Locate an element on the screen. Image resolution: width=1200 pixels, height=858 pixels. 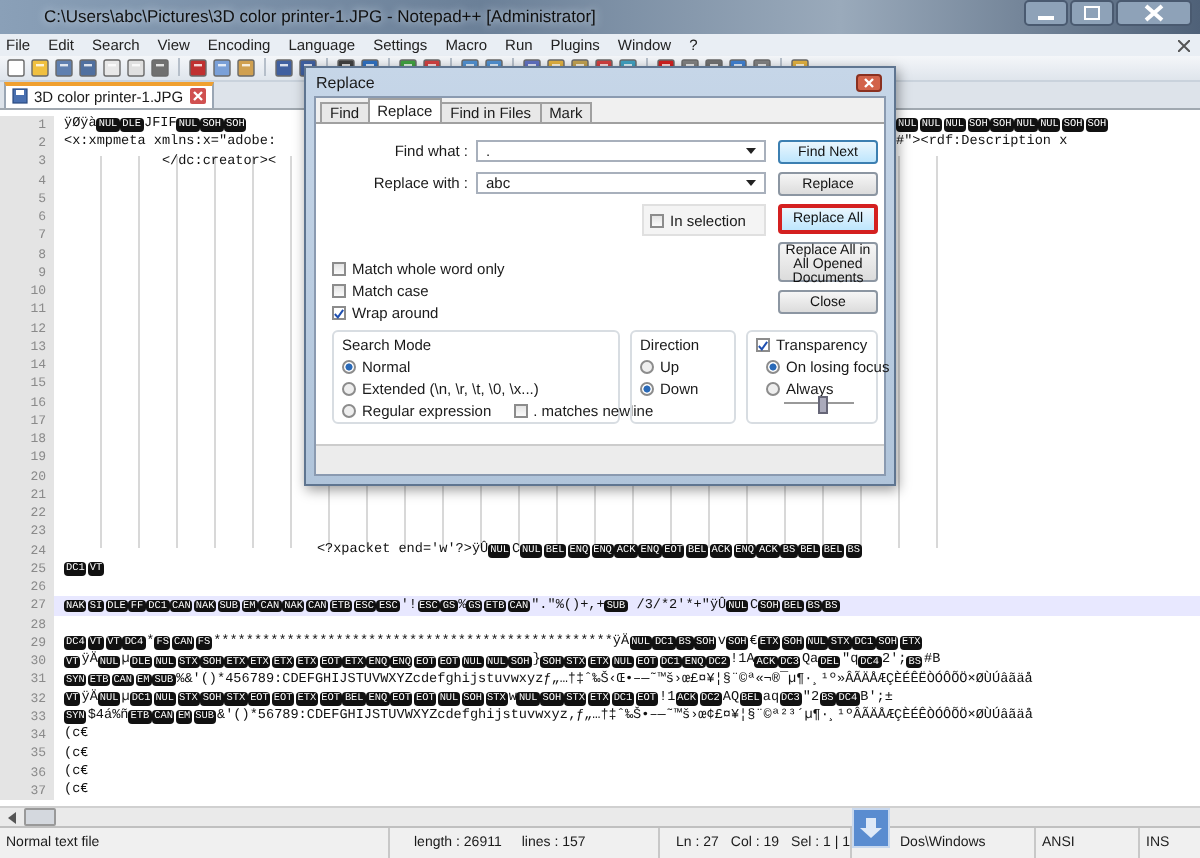
dialog-title: Replace is located at coordinates (345, 82).